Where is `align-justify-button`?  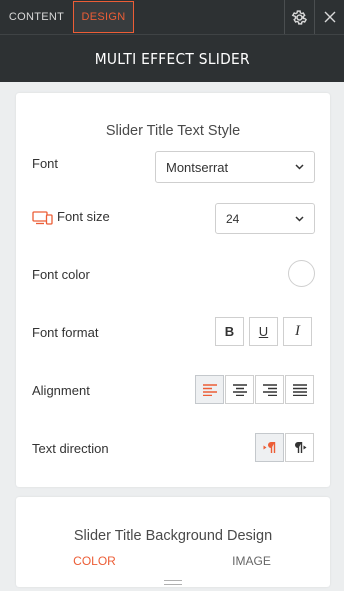
align-justify-button is located at coordinates (299, 389).